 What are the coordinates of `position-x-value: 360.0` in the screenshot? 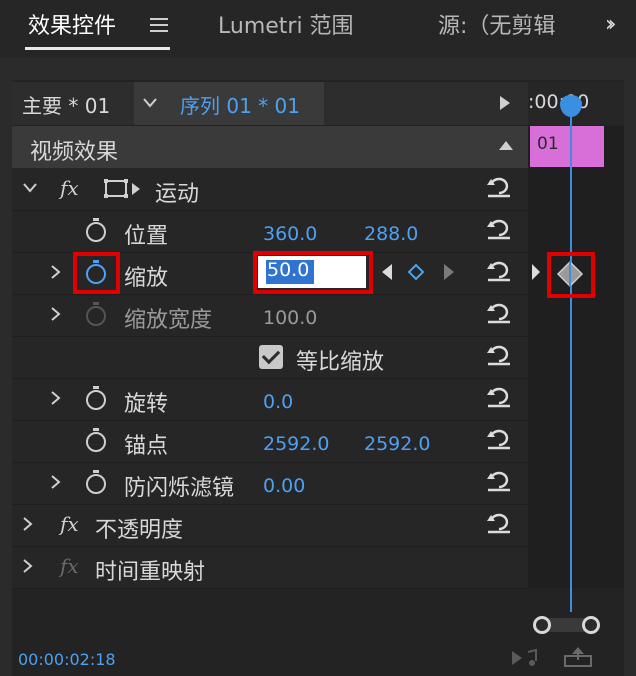 It's located at (290, 234).